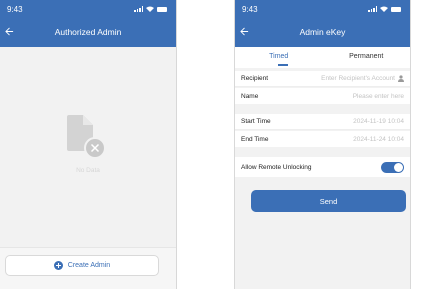  I want to click on start-time-row: Start Time 2024-11-19 10:04, so click(322, 122).